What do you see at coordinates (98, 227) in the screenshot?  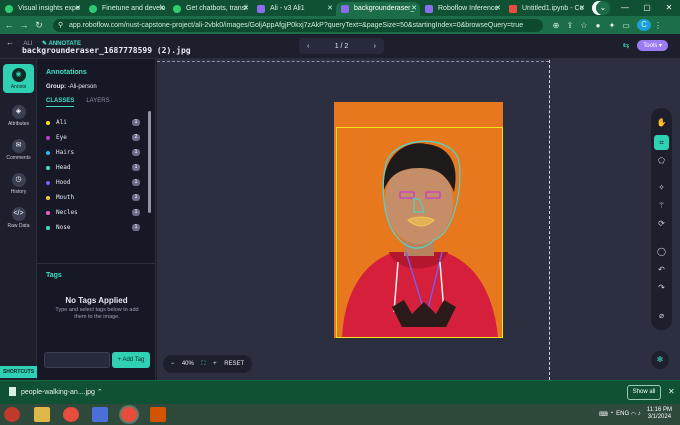 I see `class-row: Nose 1` at bounding box center [98, 227].